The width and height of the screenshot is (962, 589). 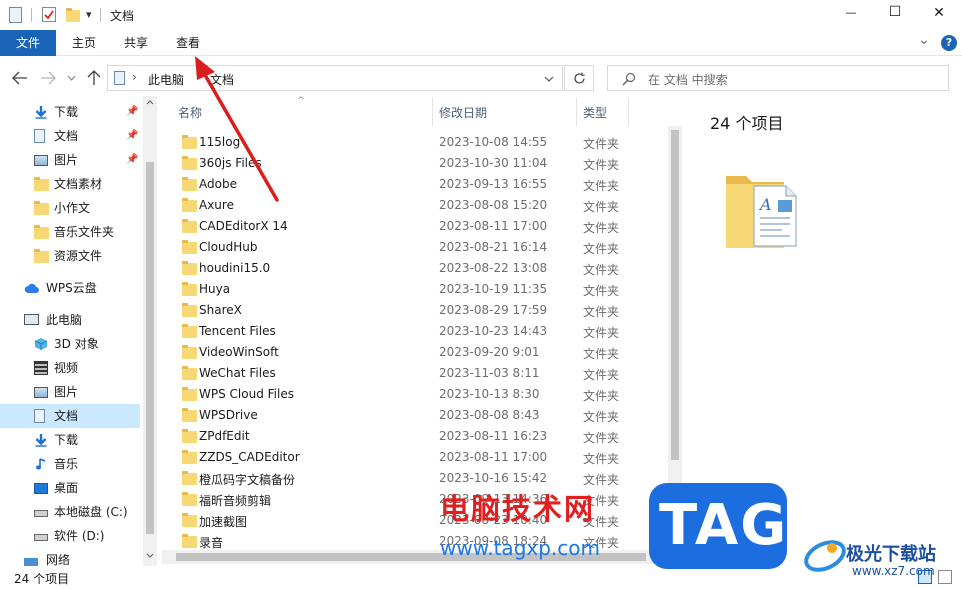 I want to click on scroll-down-icon, so click(x=150, y=555).